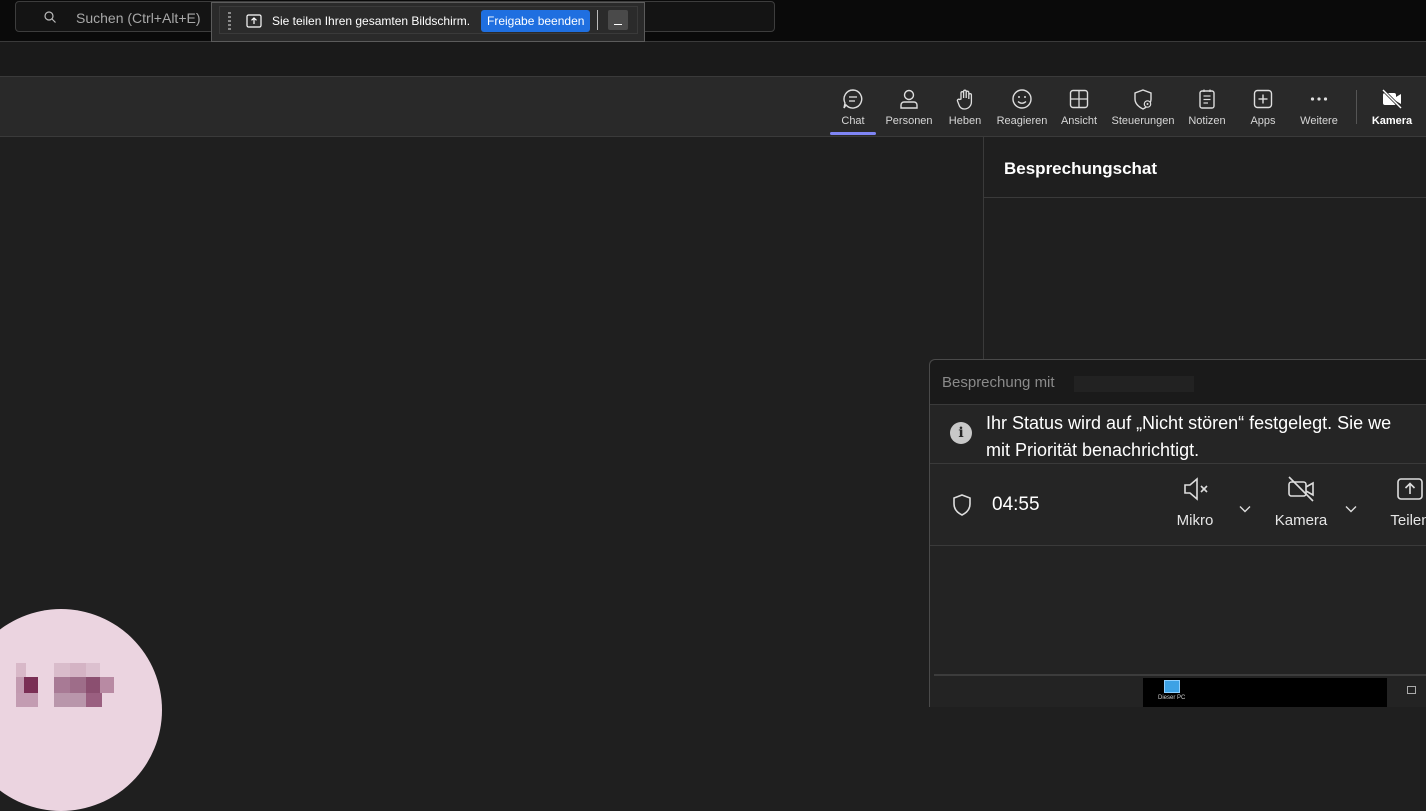  I want to click on view-label: Ansicht, so click(1079, 121).